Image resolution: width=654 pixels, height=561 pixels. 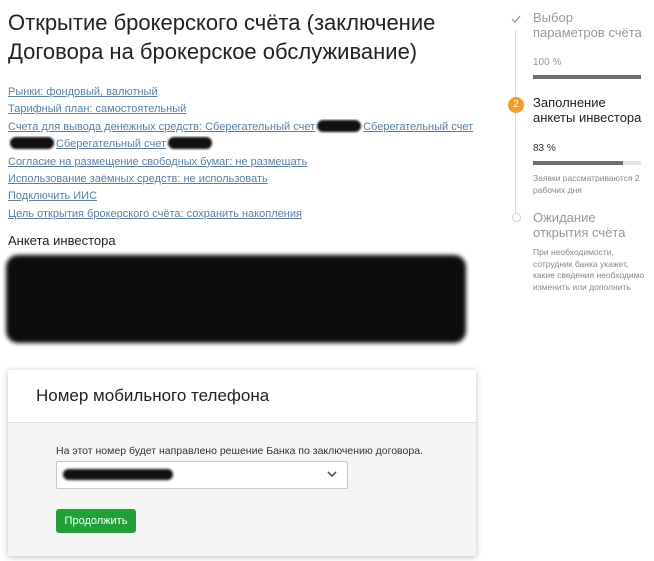 I want to click on iis-link: Подключить ИИС, so click(x=243, y=196).